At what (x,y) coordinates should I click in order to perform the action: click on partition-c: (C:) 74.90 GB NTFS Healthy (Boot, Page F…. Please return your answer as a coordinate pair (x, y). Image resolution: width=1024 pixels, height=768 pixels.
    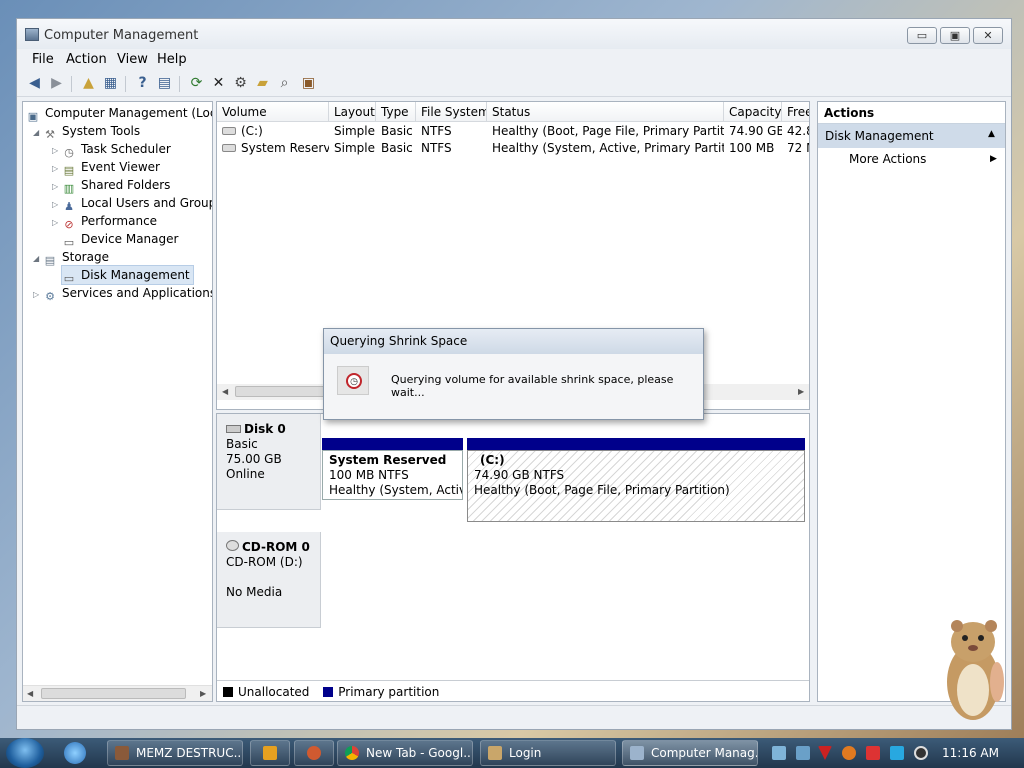
    Looking at the image, I should click on (636, 486).